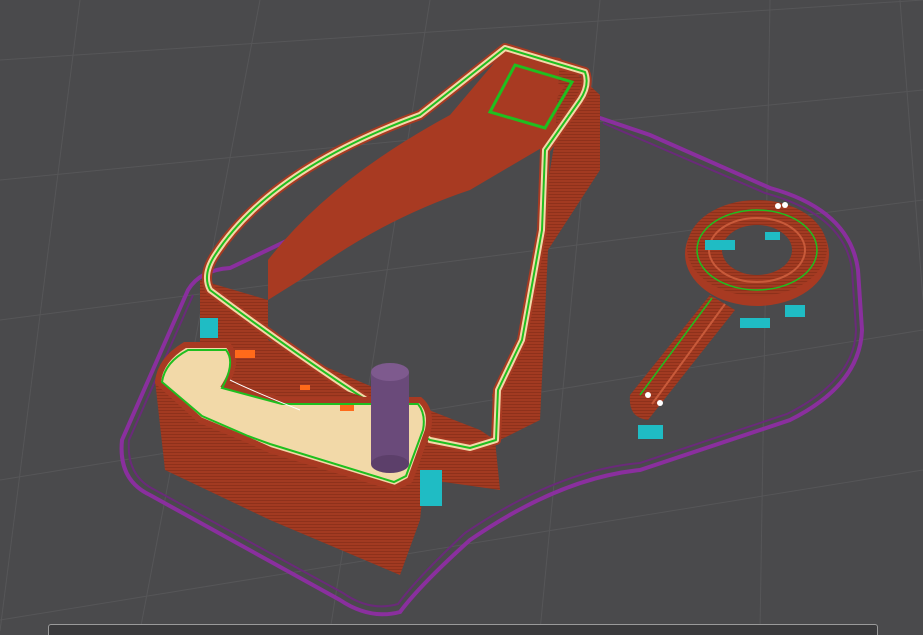  Describe the element at coordinates (463, 629) in the screenshot. I see `bottom-toolbar` at that location.